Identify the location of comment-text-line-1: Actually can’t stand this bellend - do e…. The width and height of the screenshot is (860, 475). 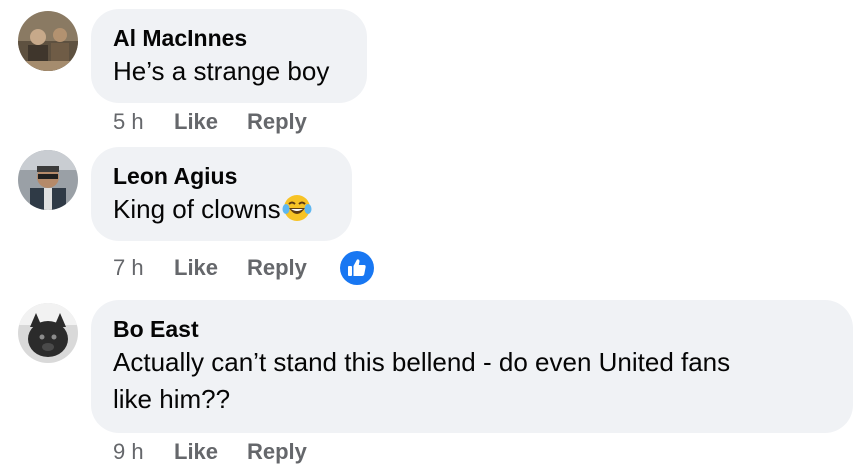
(422, 362).